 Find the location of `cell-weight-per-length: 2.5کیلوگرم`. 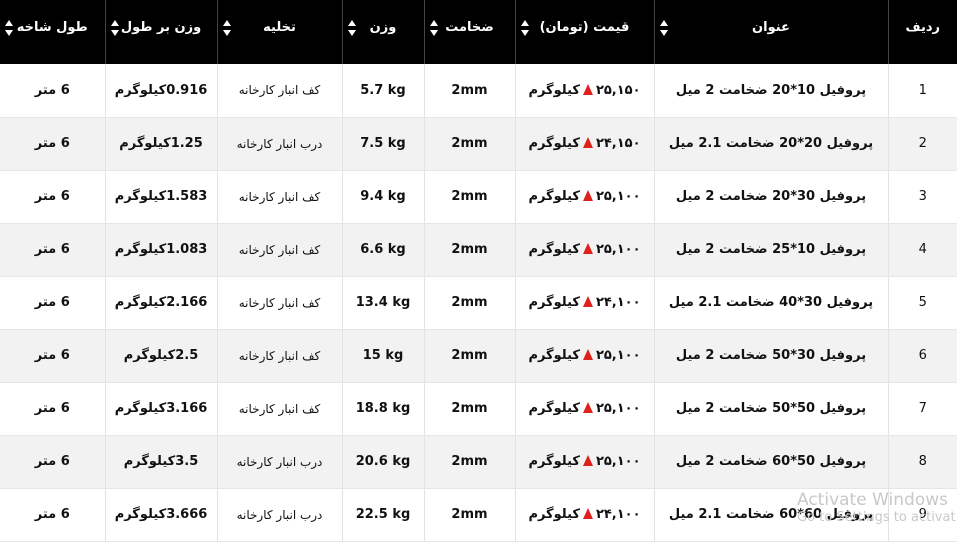

cell-weight-per-length: 2.5کیلوگرم is located at coordinates (161, 355).